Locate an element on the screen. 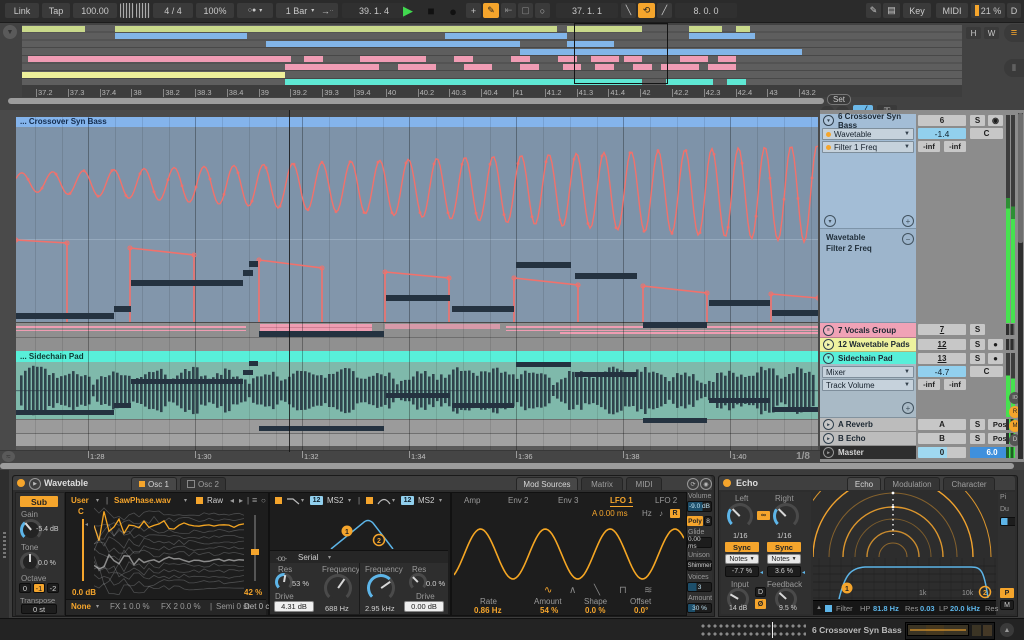 The width and height of the screenshot is (1024, 640). volume-sidechain: -4.7 is located at coordinates (942, 371).